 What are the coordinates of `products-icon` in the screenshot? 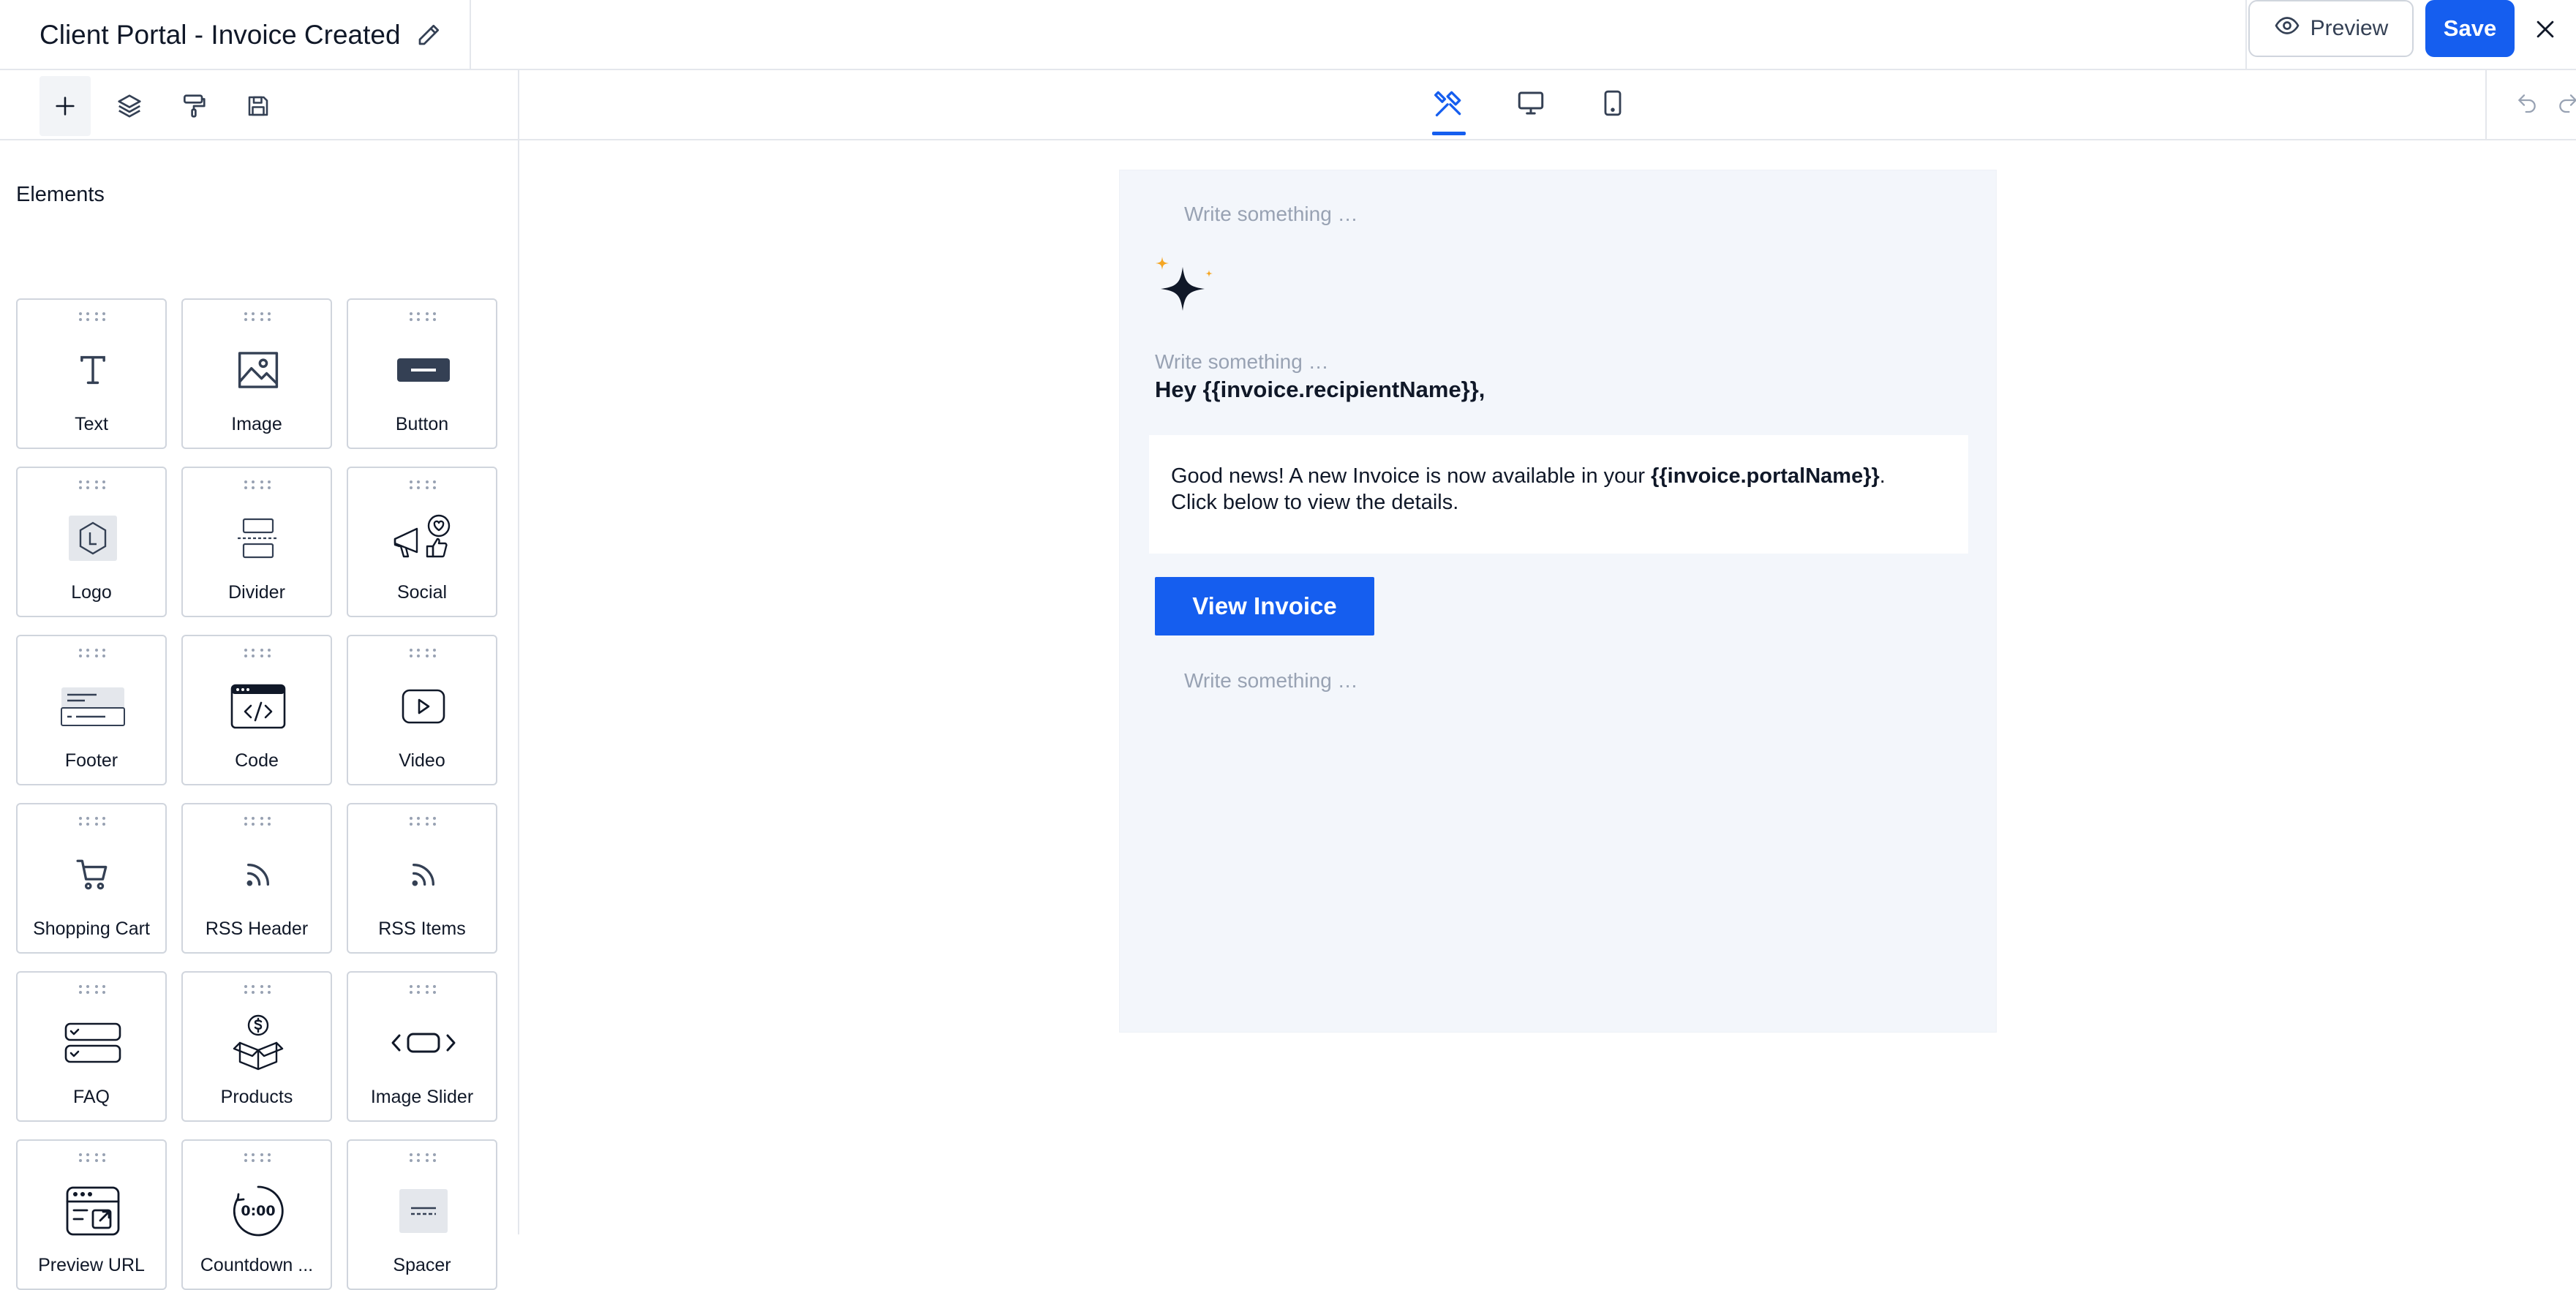 It's located at (258, 1042).